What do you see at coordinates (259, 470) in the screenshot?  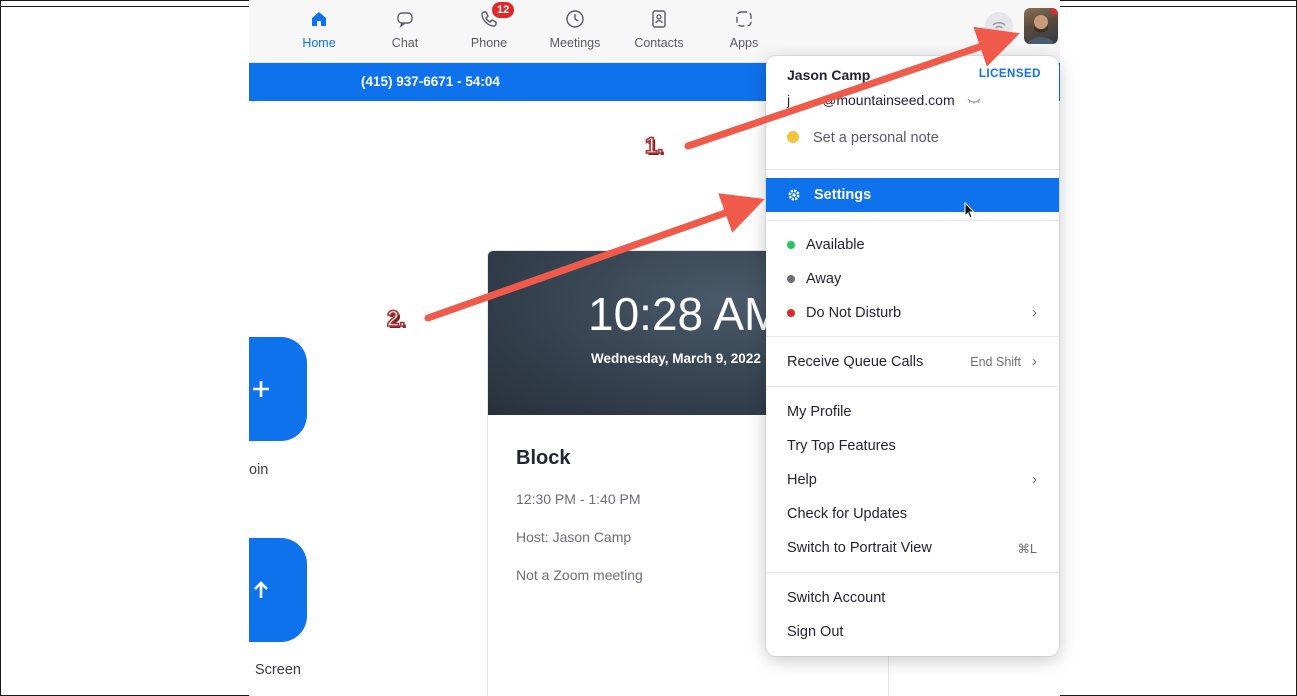 I see `join-label: oin` at bounding box center [259, 470].